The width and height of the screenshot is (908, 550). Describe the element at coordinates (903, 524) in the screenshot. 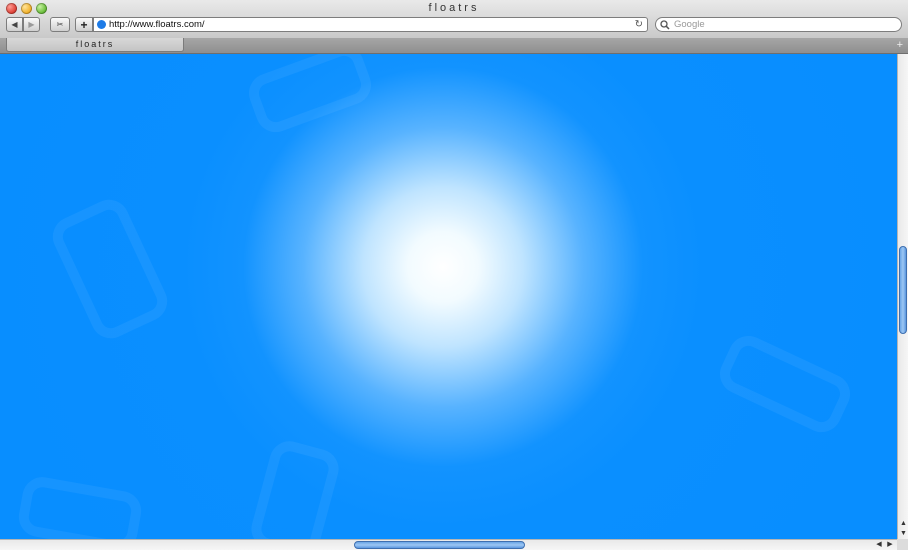

I see `scroll-up-arrow-icon: ▲` at that location.